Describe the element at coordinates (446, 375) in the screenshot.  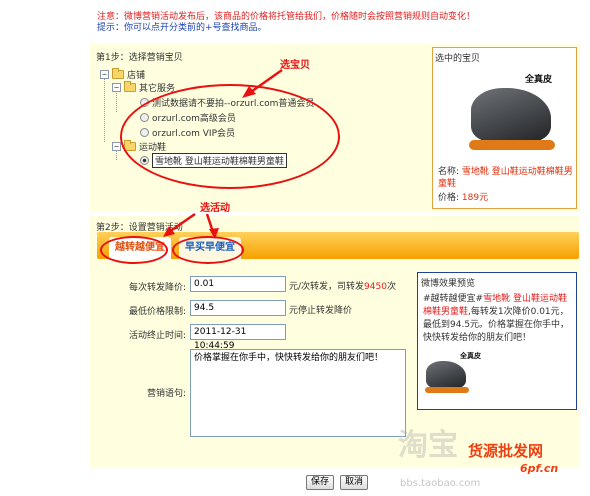
I see `preview-product-image` at that location.